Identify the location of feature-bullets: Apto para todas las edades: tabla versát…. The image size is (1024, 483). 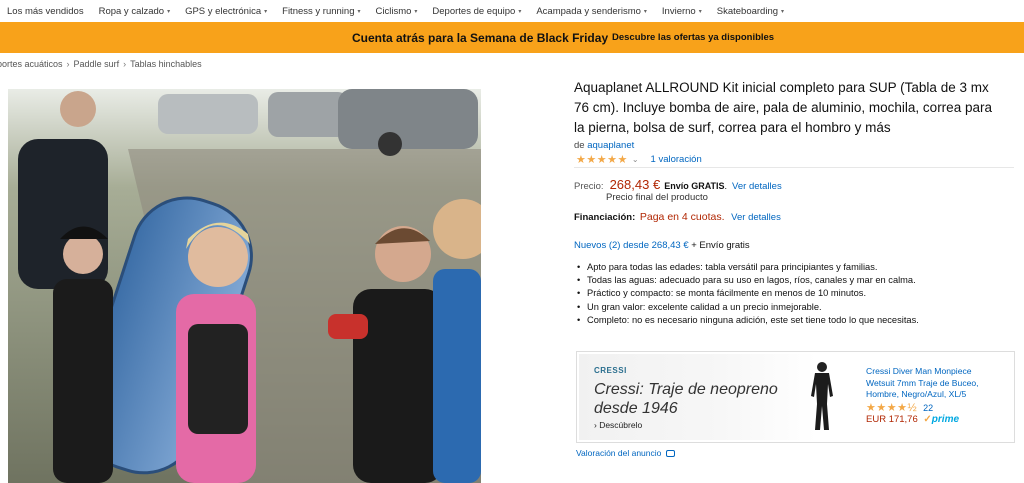
(747, 294).